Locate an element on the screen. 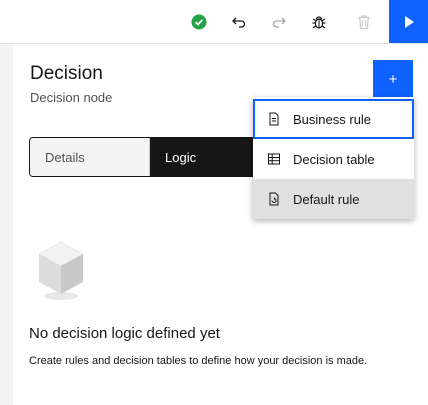 The height and width of the screenshot is (405, 428). page-subtitle: Decision node is located at coordinates (71, 97).